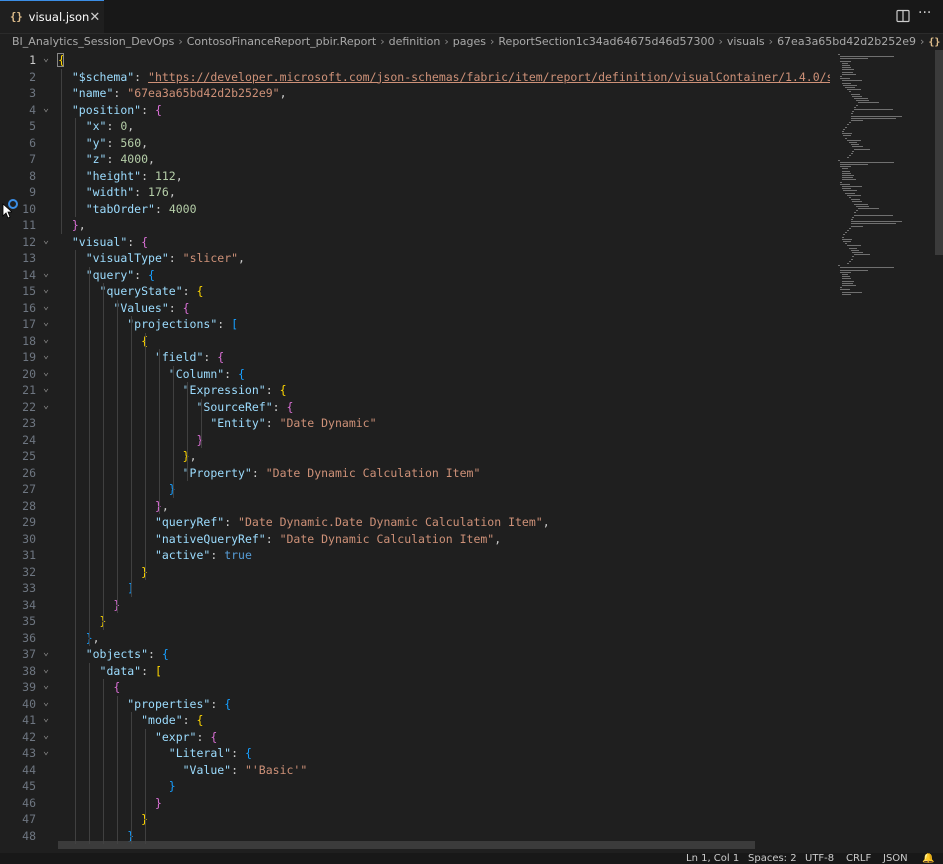 The image size is (943, 864). Describe the element at coordinates (415, 819) in the screenshot. I see `code-line: 47 }` at that location.